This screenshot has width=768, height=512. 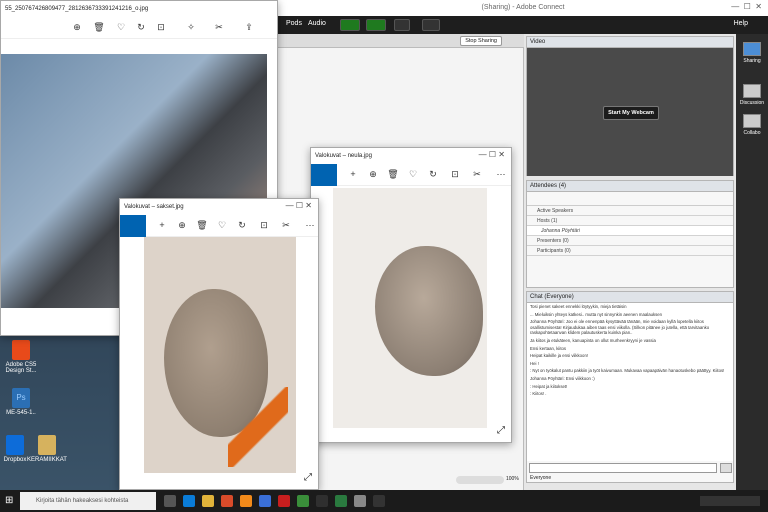 What do you see at coordinates (258, 427) in the screenshot?
I see `scissors` at bounding box center [258, 427].